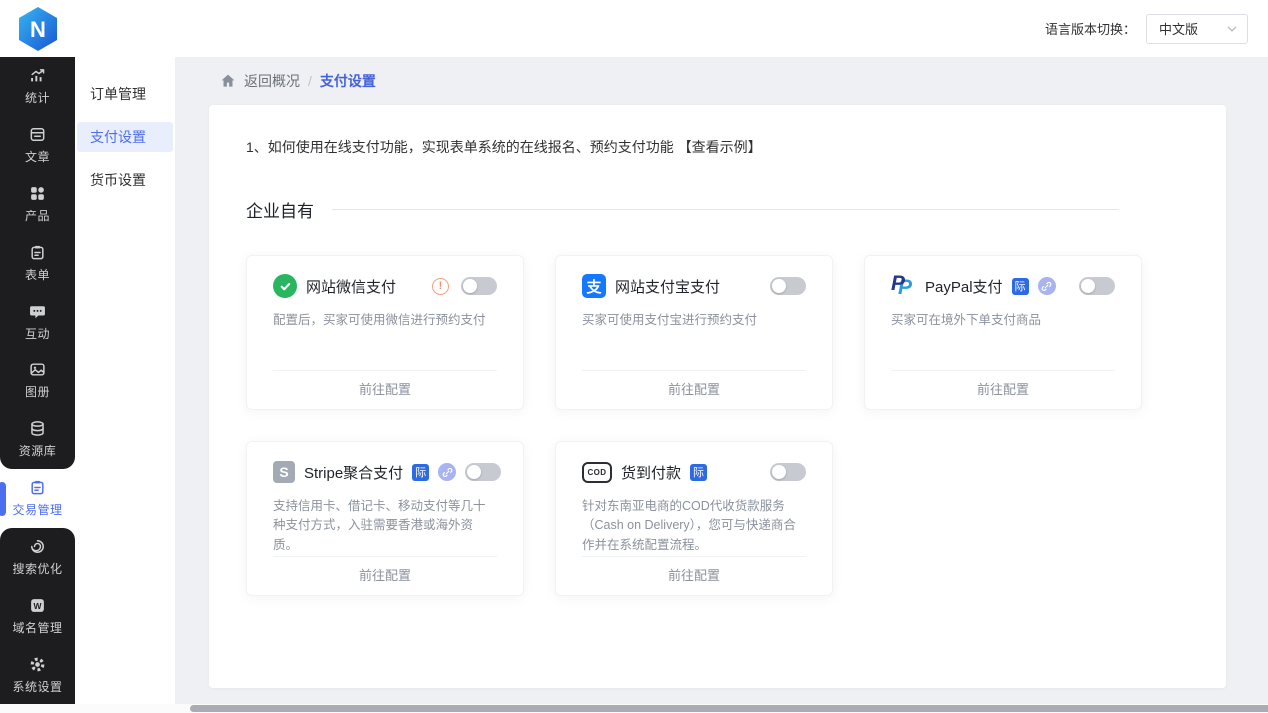  What do you see at coordinates (118, 94) in the screenshot?
I see `submenu-item-label: 订单管理` at bounding box center [118, 94].